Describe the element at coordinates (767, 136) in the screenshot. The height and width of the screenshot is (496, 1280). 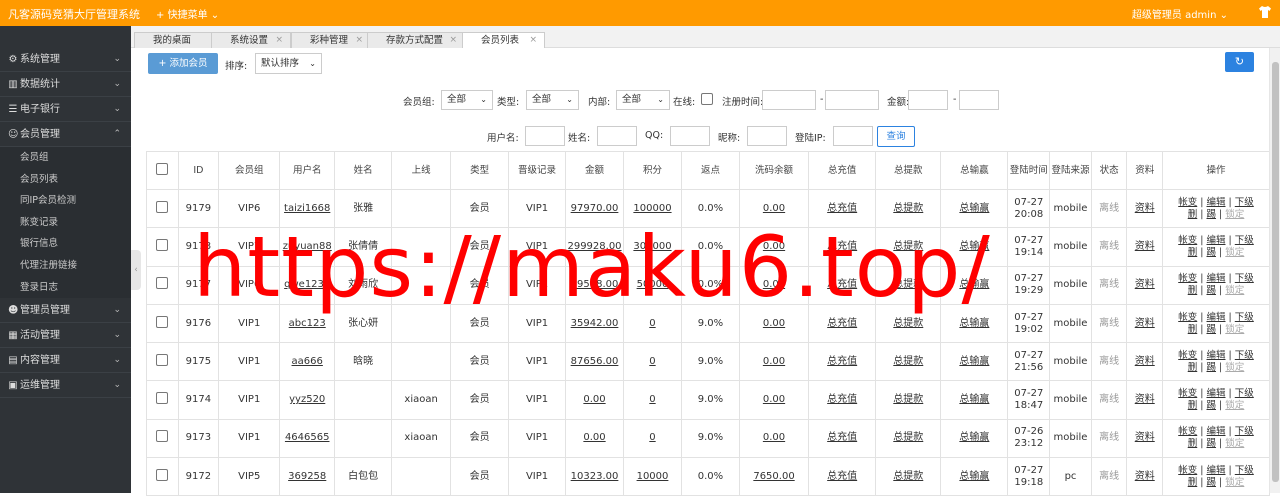
I see `nickname-input` at that location.